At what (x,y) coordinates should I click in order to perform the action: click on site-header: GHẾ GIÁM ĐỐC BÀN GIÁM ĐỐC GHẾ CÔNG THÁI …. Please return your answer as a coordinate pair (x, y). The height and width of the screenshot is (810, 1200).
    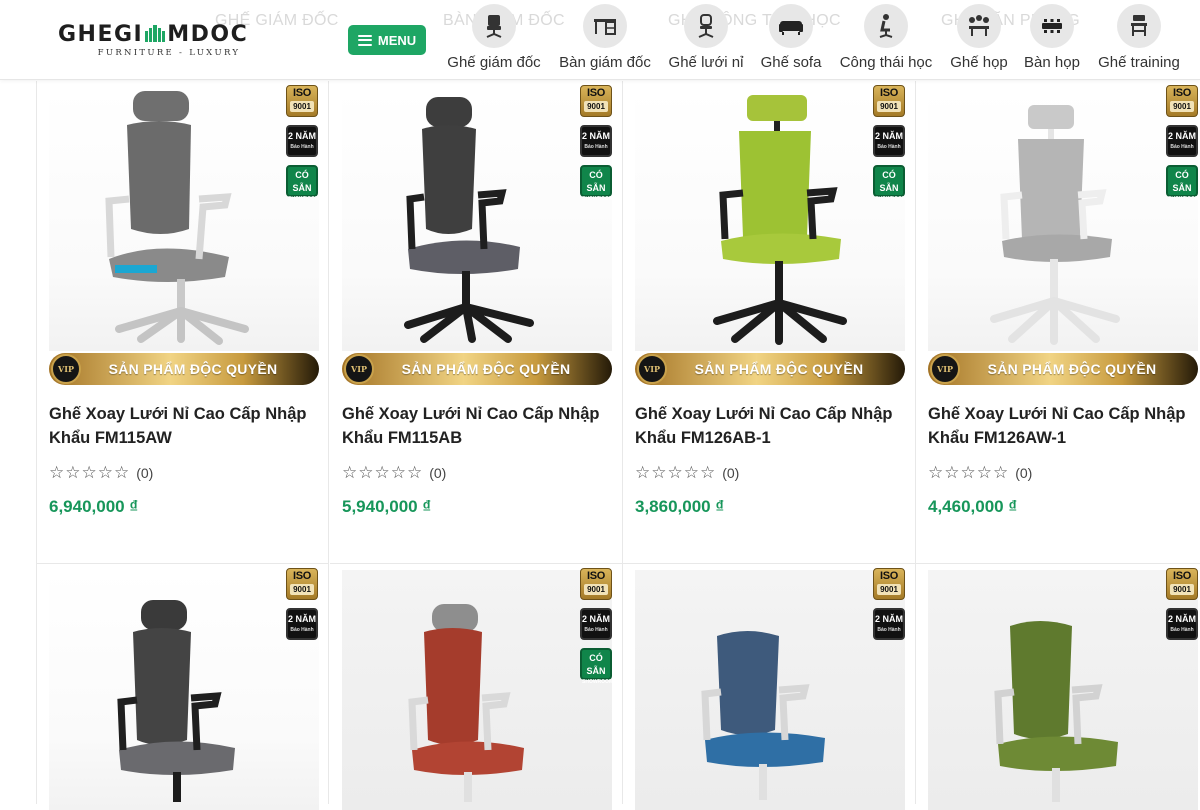
    Looking at the image, I should click on (600, 40).